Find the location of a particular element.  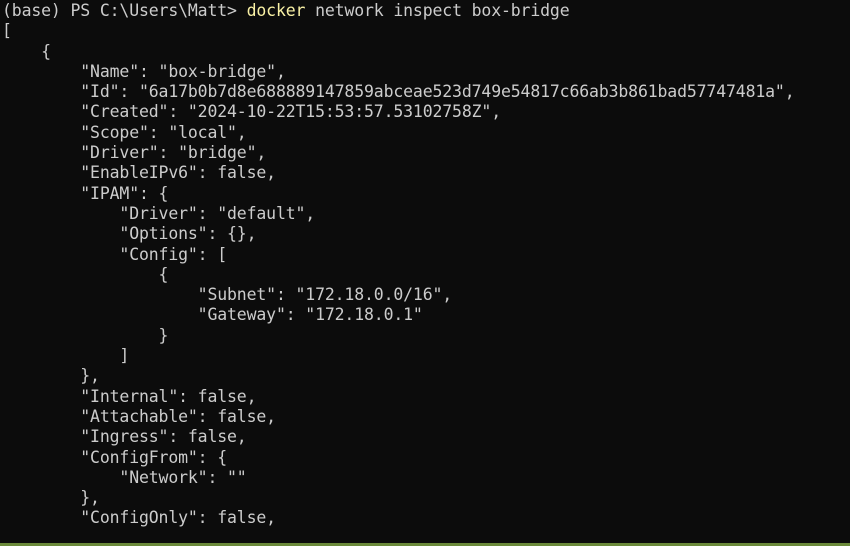

command-name: docker is located at coordinates (276, 10).